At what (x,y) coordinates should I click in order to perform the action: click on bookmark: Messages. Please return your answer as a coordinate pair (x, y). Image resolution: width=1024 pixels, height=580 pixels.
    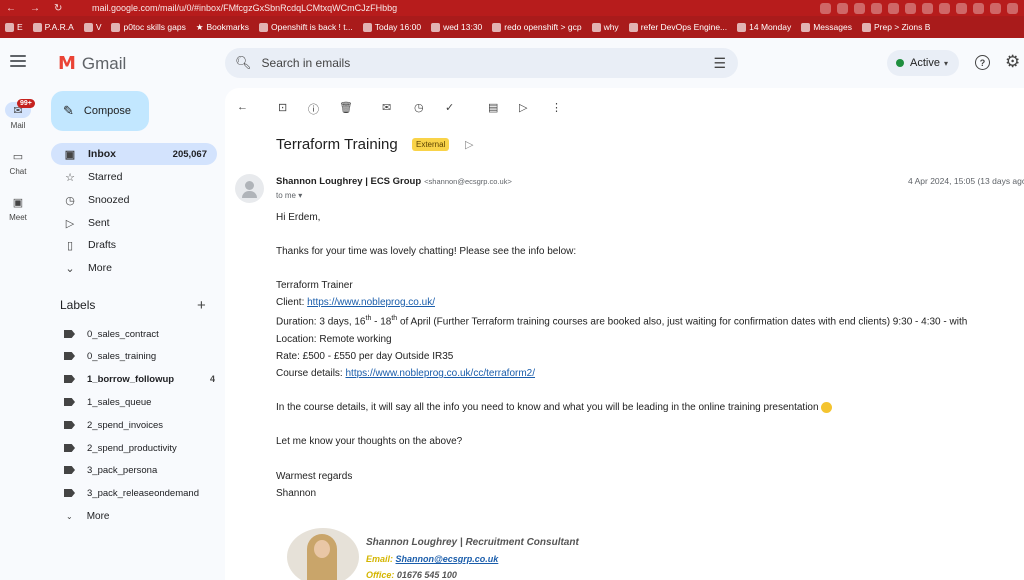
    Looking at the image, I should click on (826, 27).